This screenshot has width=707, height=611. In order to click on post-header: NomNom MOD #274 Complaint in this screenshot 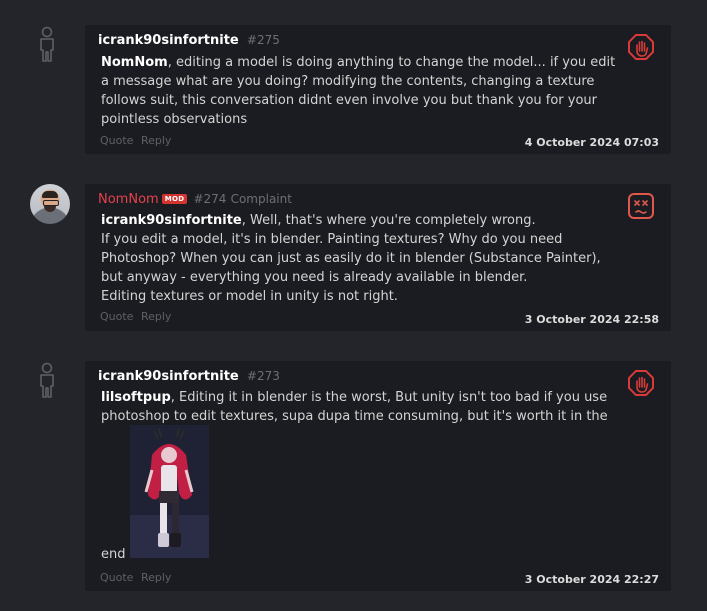, I will do `click(195, 199)`.